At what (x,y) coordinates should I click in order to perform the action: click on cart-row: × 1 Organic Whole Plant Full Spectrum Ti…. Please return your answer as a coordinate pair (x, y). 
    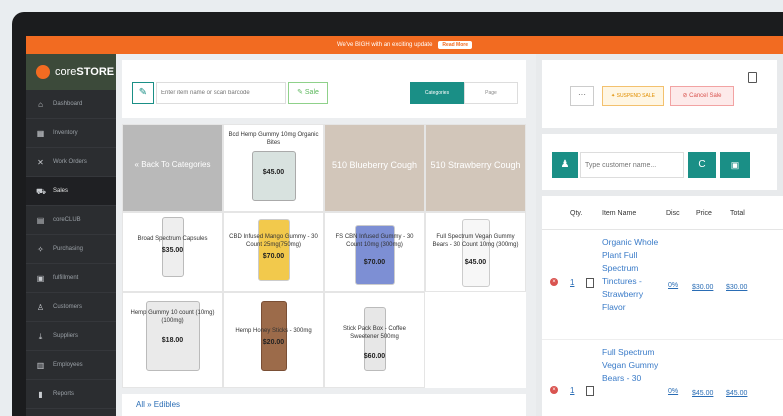
    Looking at the image, I should click on (662, 286).